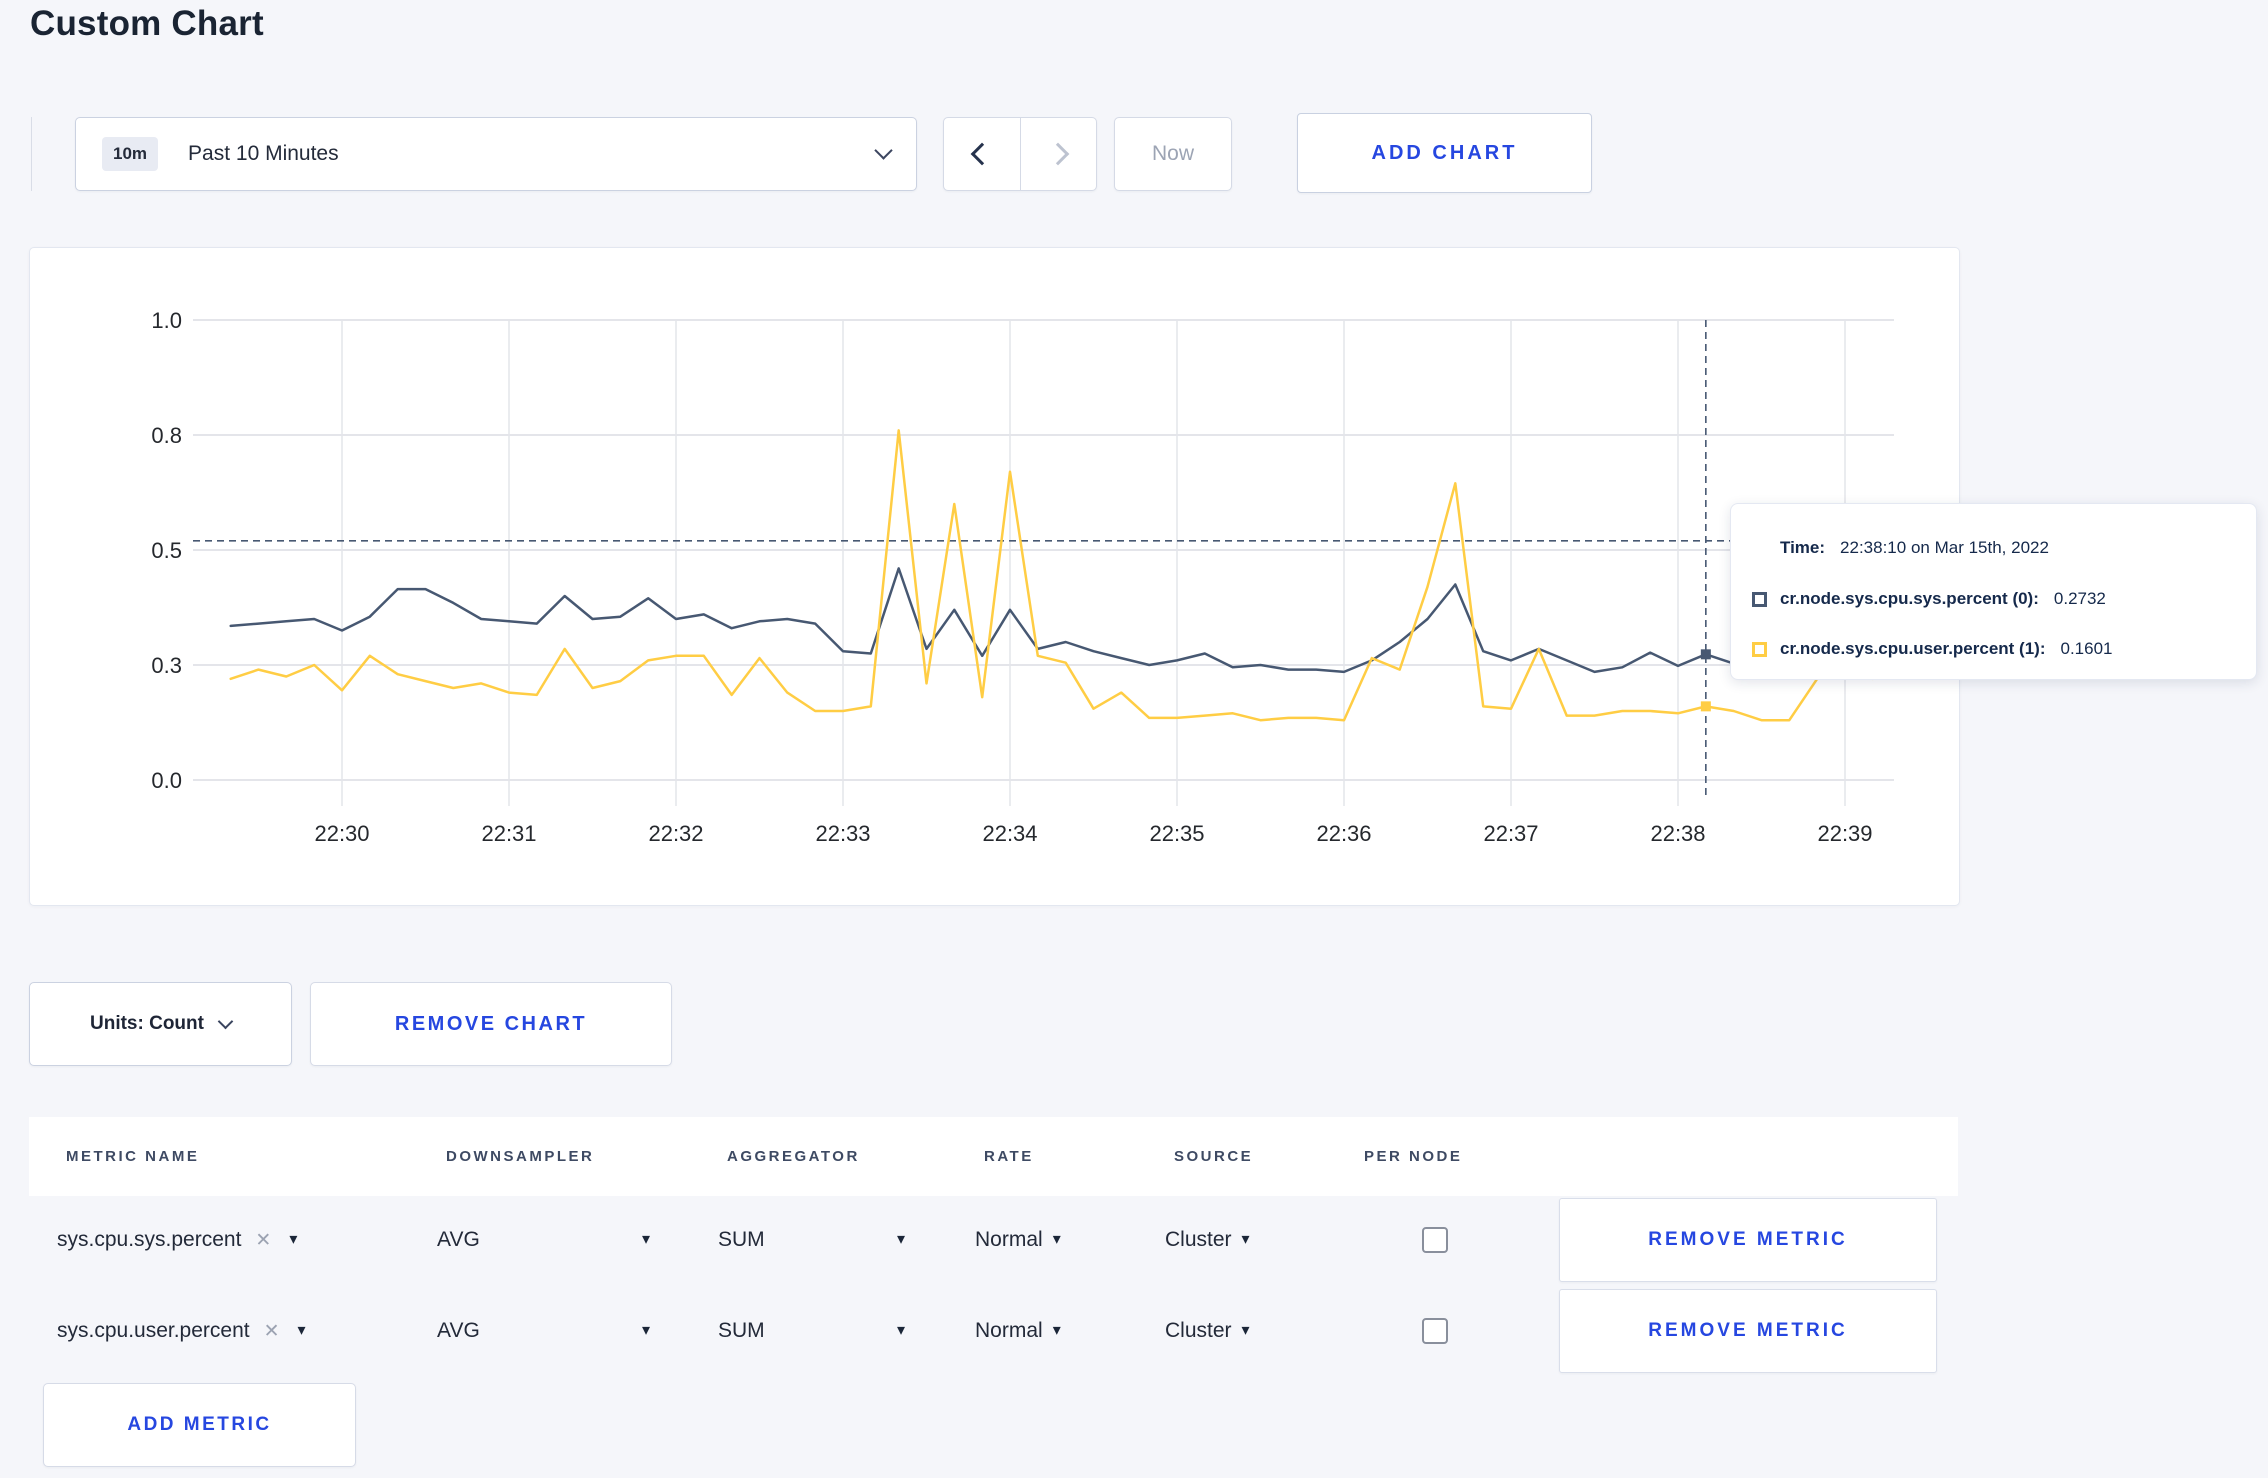 Image resolution: width=2268 pixels, height=1478 pixels. What do you see at coordinates (1803, 547) in the screenshot?
I see `tooltip-time-label: Time:` at bounding box center [1803, 547].